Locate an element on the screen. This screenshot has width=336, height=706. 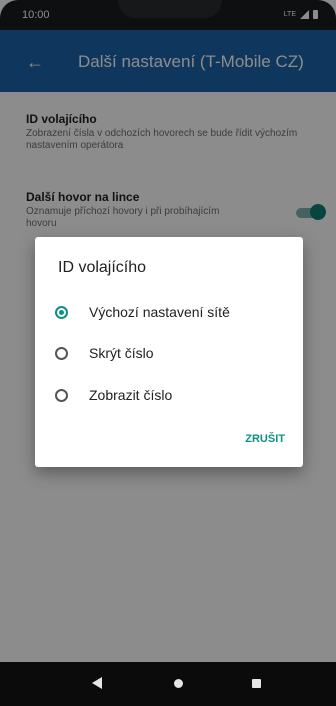
radio-selected-icon is located at coordinates (61, 312).